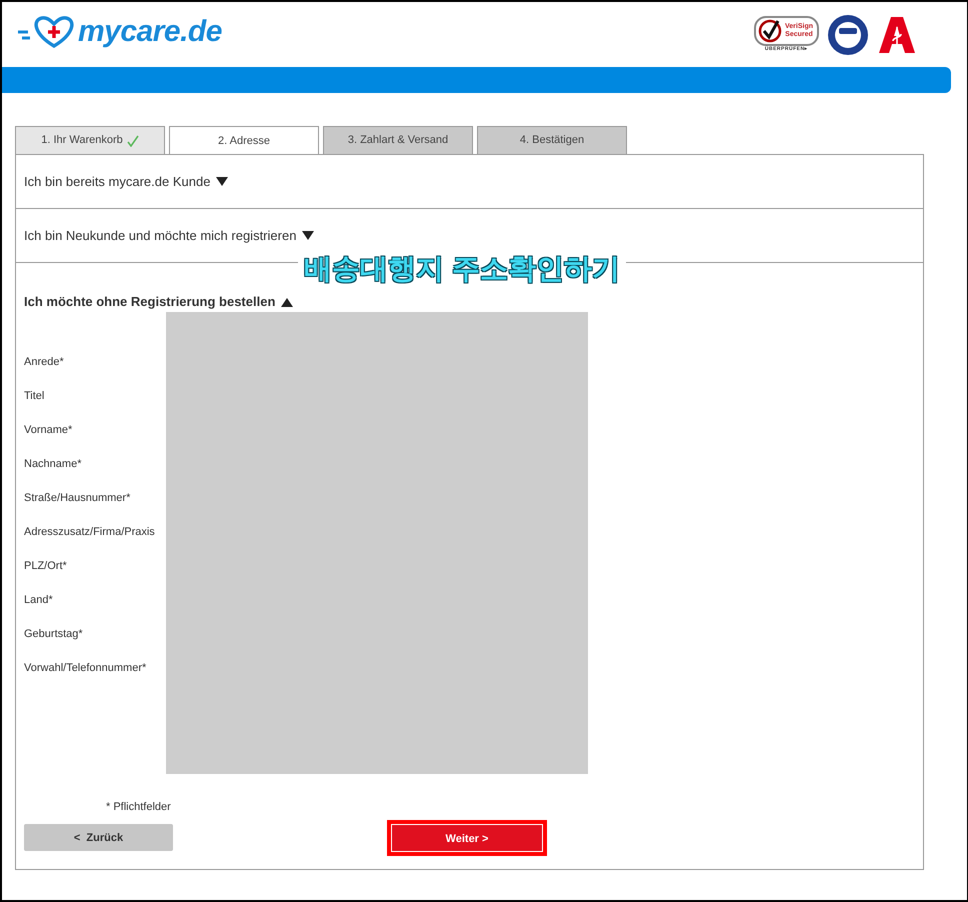 The width and height of the screenshot is (968, 902). I want to click on heart-logo-icon, so click(45, 32).